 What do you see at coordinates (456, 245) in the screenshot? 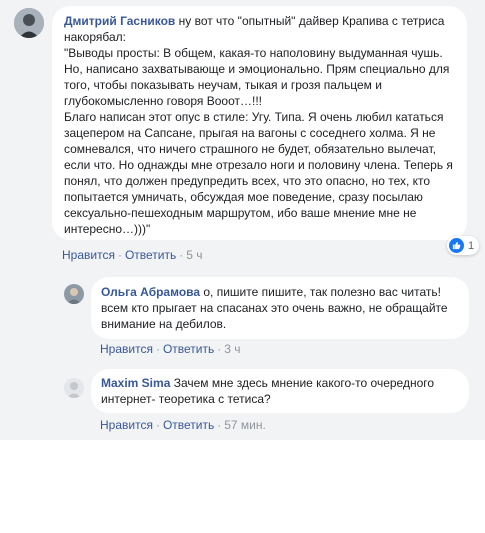
I see `like-reaction-icon` at bounding box center [456, 245].